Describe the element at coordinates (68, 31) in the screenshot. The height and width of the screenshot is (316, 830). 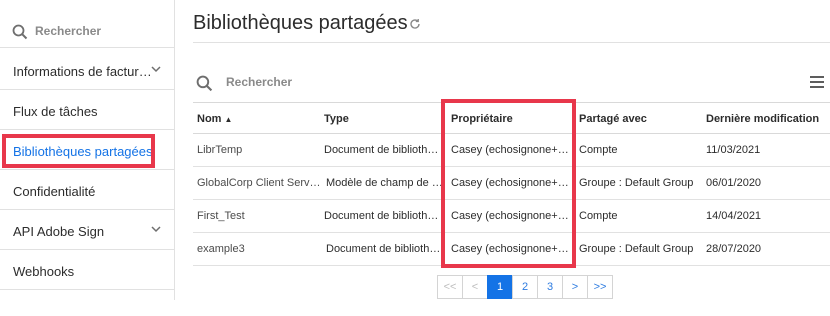
I see `sidebar-search-placeholder: Rechercher` at that location.